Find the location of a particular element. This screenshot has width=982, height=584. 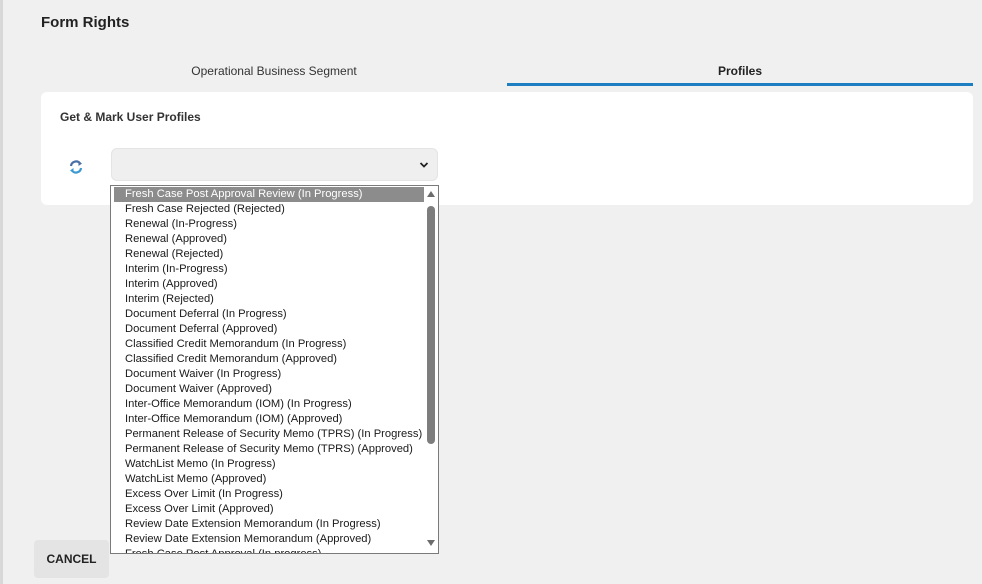

dropdown-option: Interim (In-Progress) is located at coordinates (267, 269).